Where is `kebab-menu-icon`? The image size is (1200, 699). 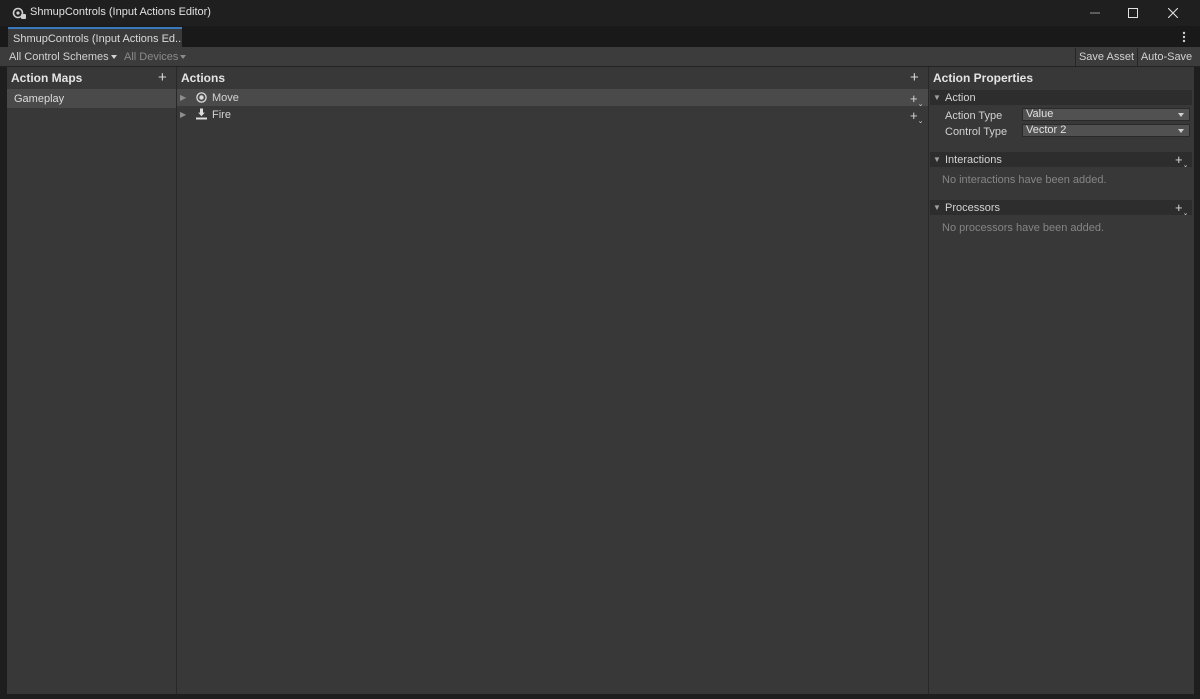
kebab-menu-icon is located at coordinates (1184, 37).